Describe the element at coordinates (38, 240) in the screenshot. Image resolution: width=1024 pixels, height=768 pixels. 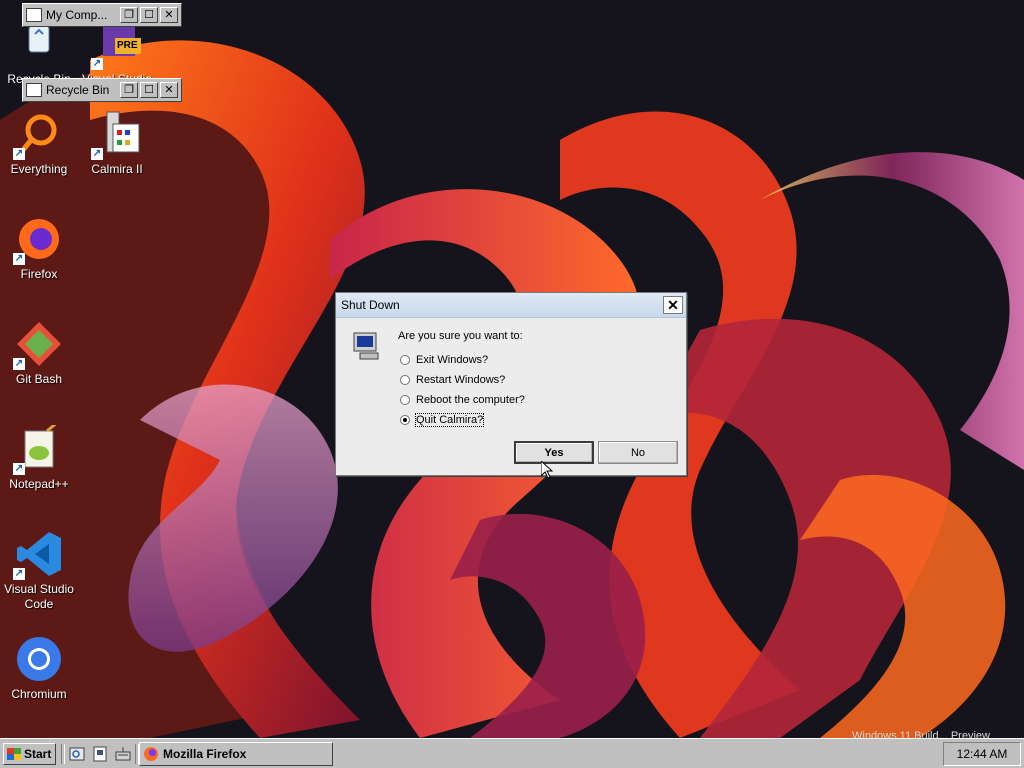
I see `firefox-icon: ↗` at that location.